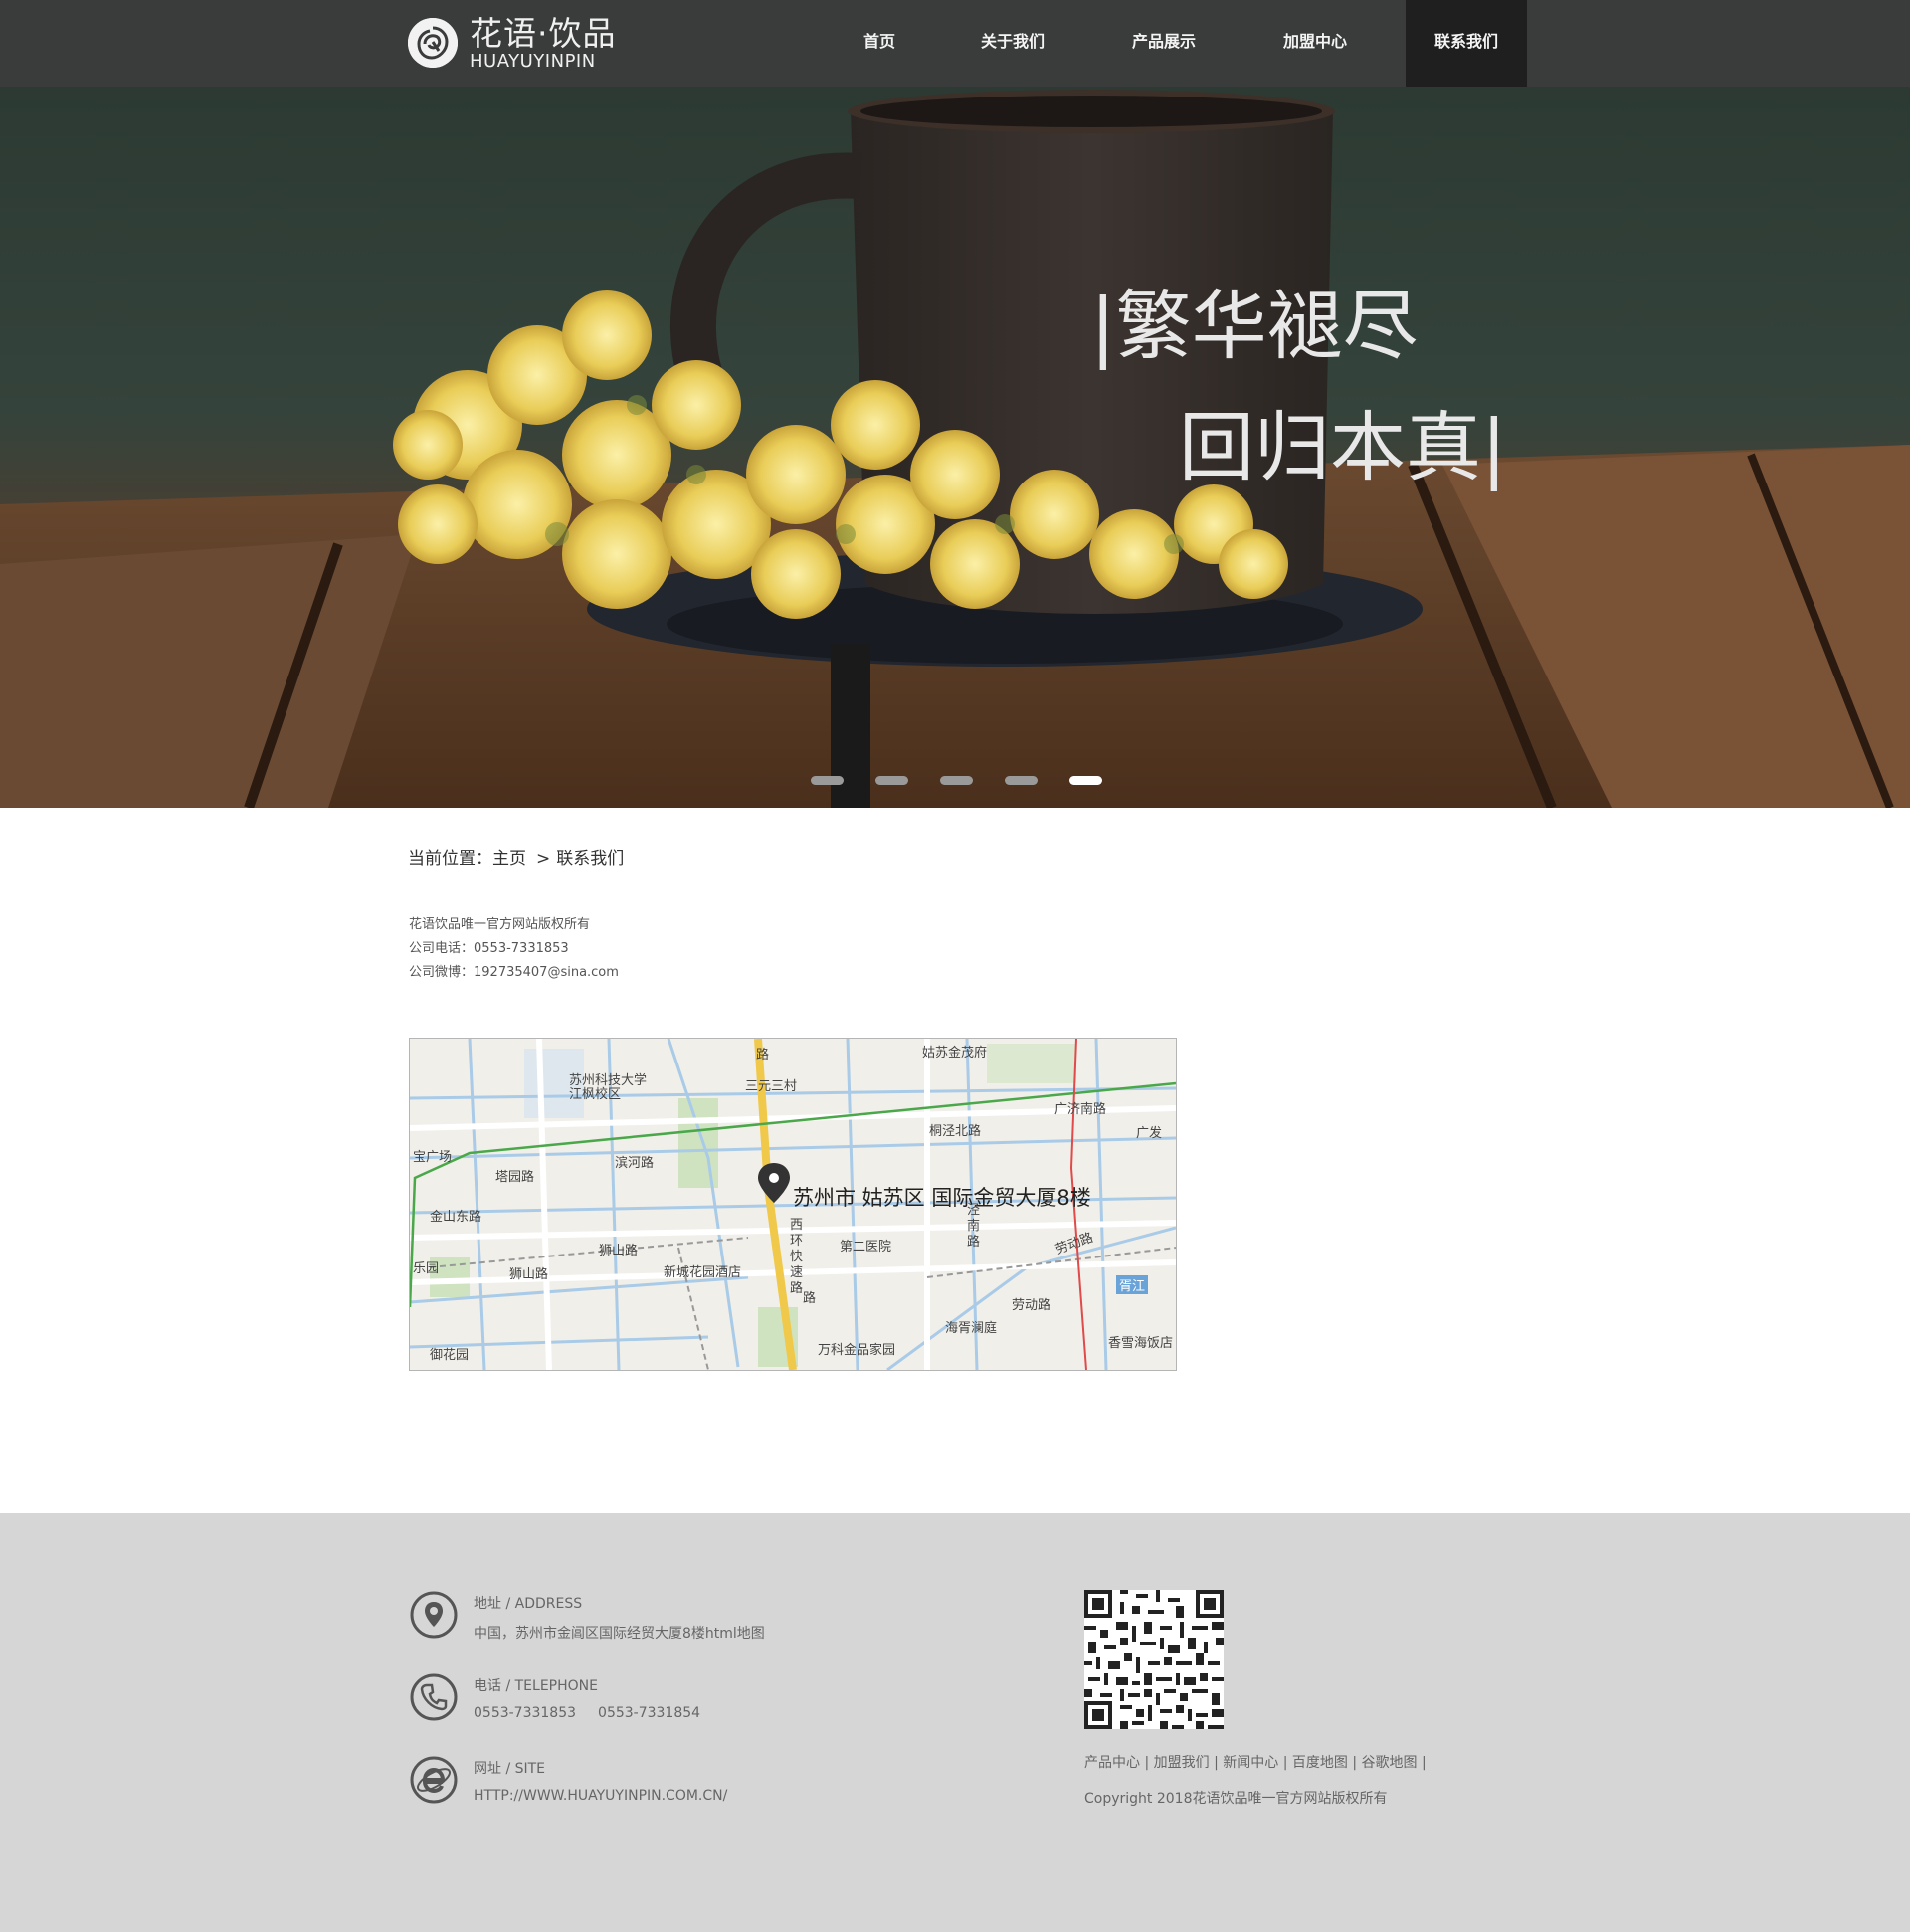  What do you see at coordinates (1390, 1763) in the screenshot?
I see `footer-link-google-map: 谷歌地图` at bounding box center [1390, 1763].